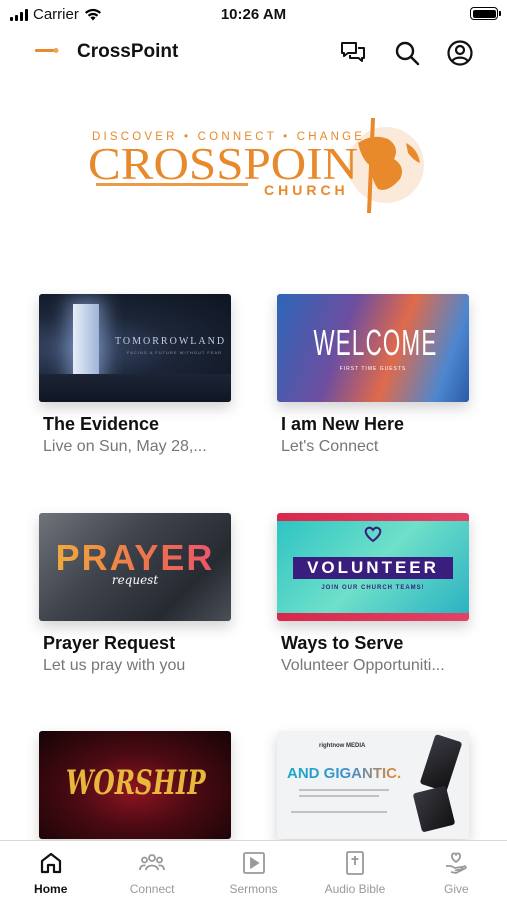 Image resolution: width=507 pixels, height=900 pixels. I want to click on people-icon, so click(152, 862).